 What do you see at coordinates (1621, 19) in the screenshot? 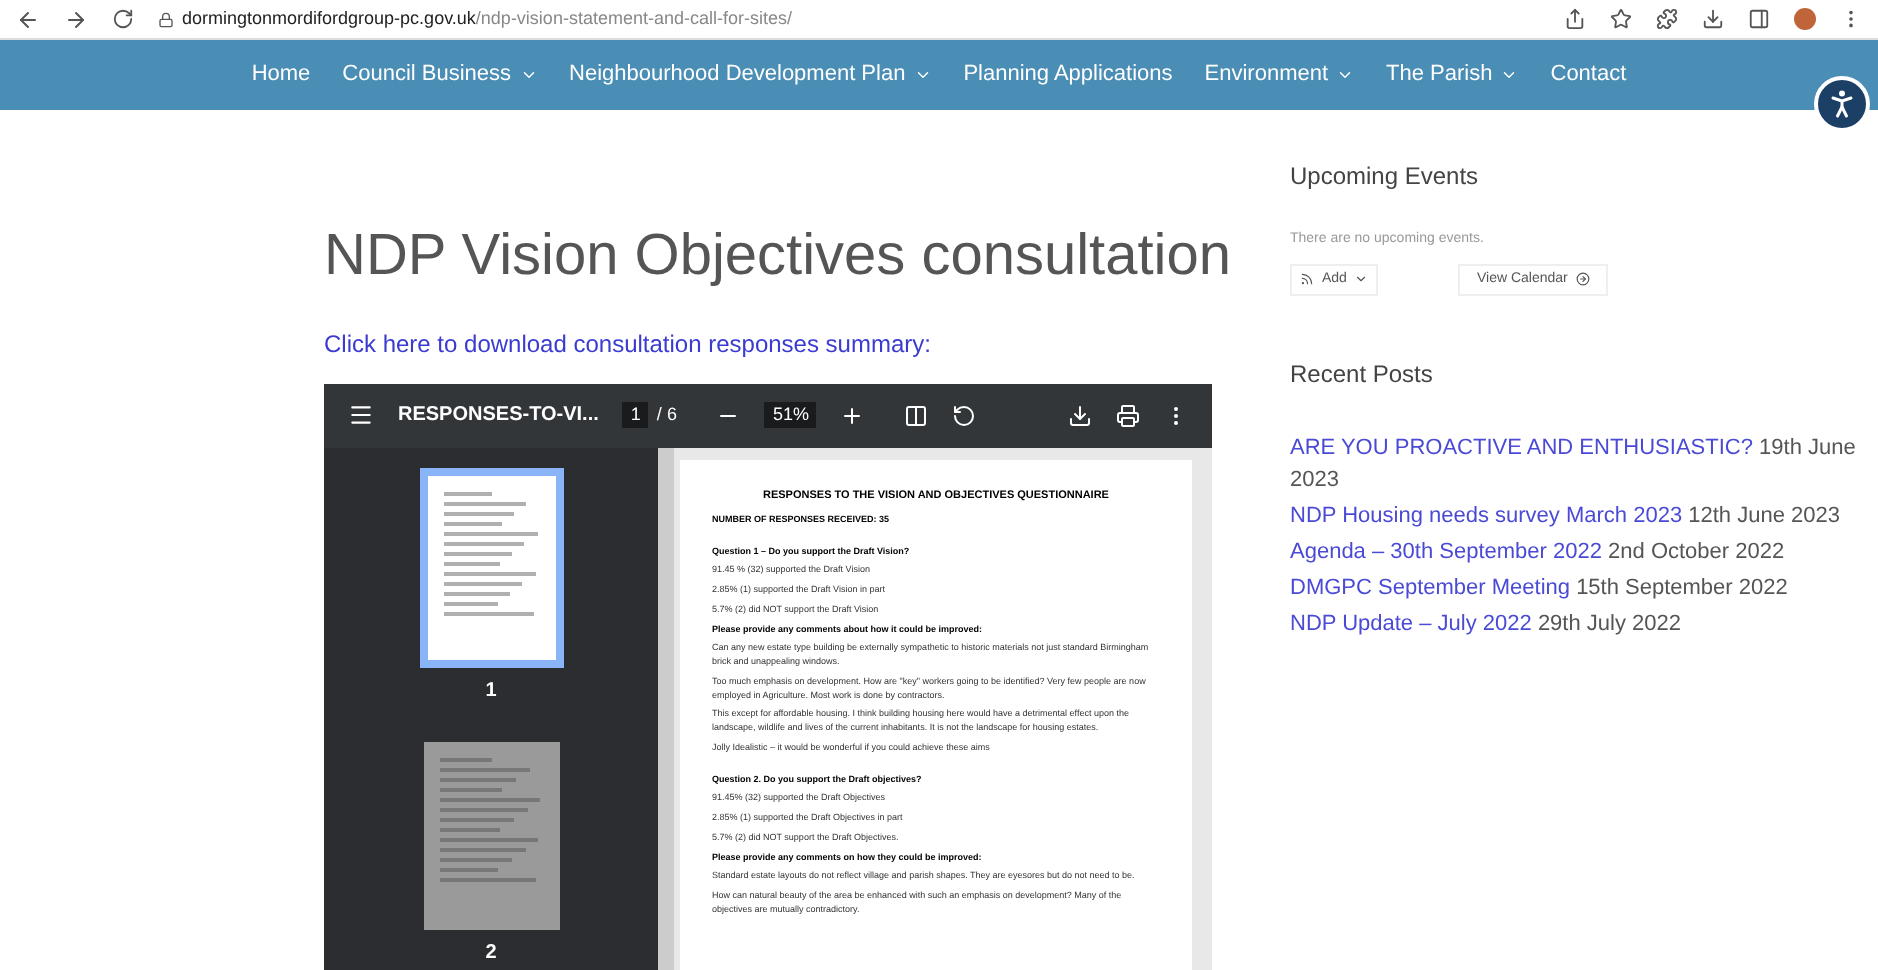
I see `star-icon` at bounding box center [1621, 19].